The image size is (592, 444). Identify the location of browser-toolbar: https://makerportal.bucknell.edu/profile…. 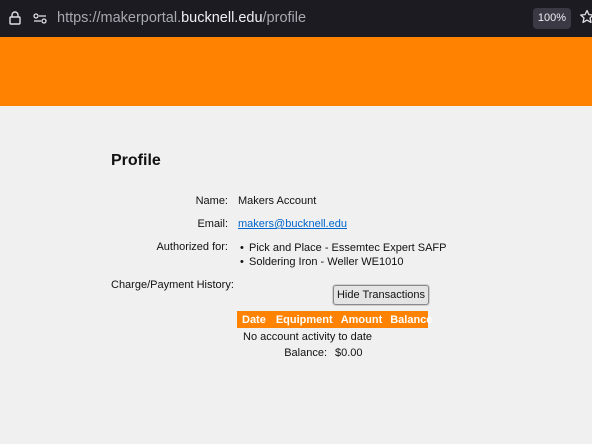
(296, 18).